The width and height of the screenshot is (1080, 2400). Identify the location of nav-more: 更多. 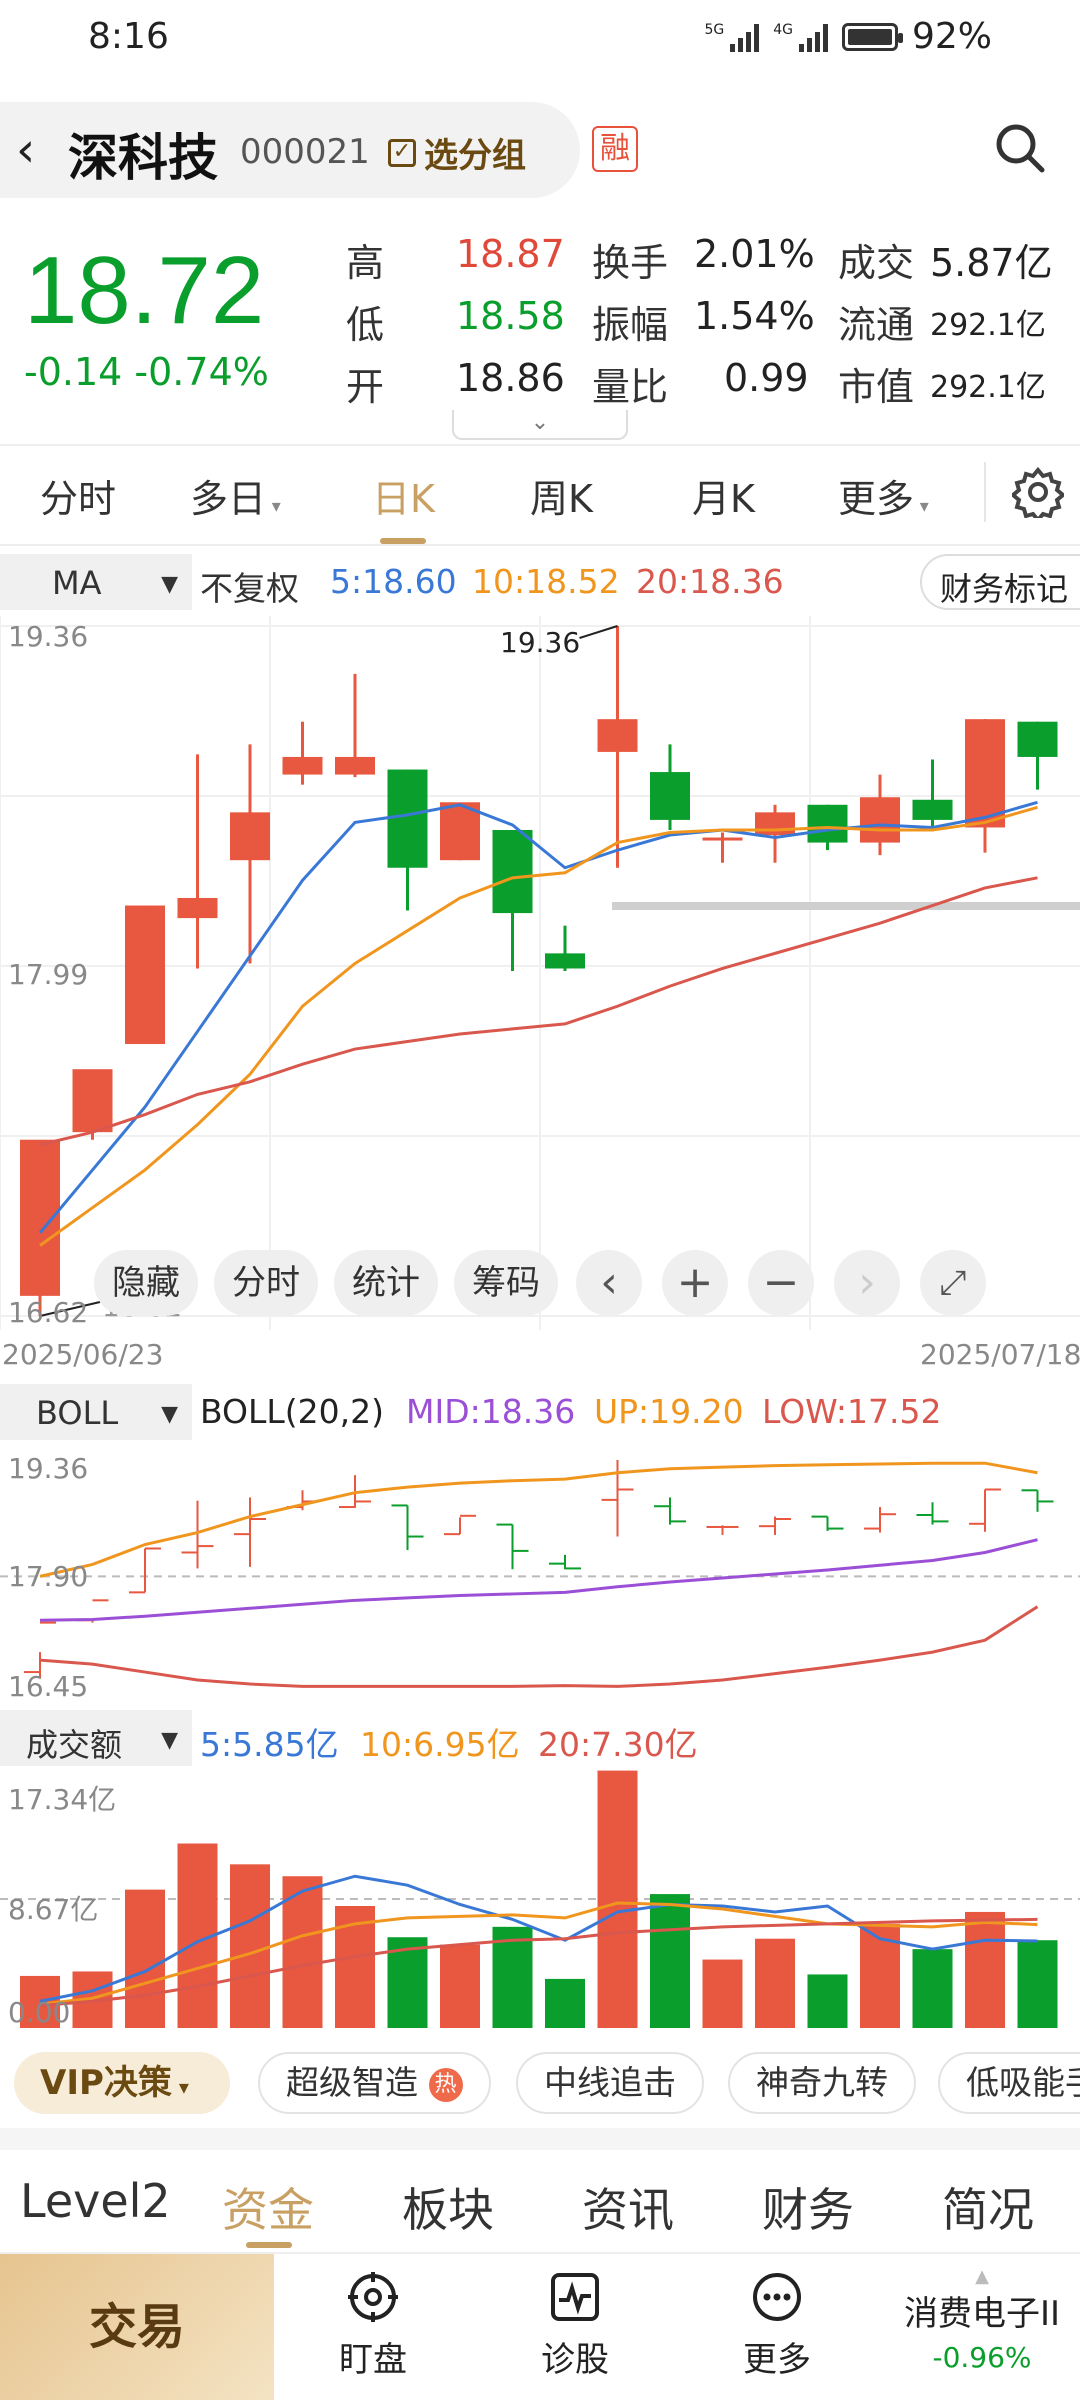
(777, 2325).